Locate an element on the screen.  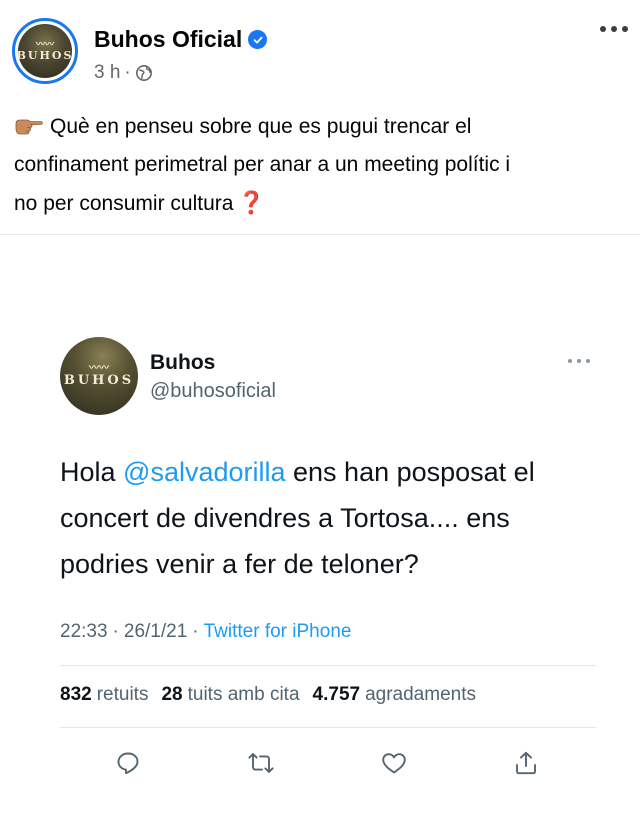
tweet-divider-bottom is located at coordinates (328, 727).